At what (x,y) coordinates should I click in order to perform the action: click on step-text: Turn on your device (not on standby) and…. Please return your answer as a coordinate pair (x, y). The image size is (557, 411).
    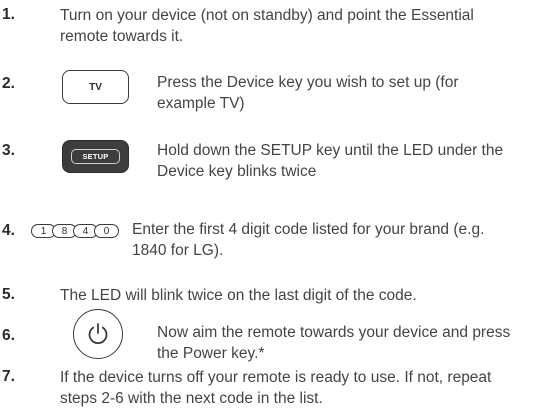
    Looking at the image, I should click on (267, 26).